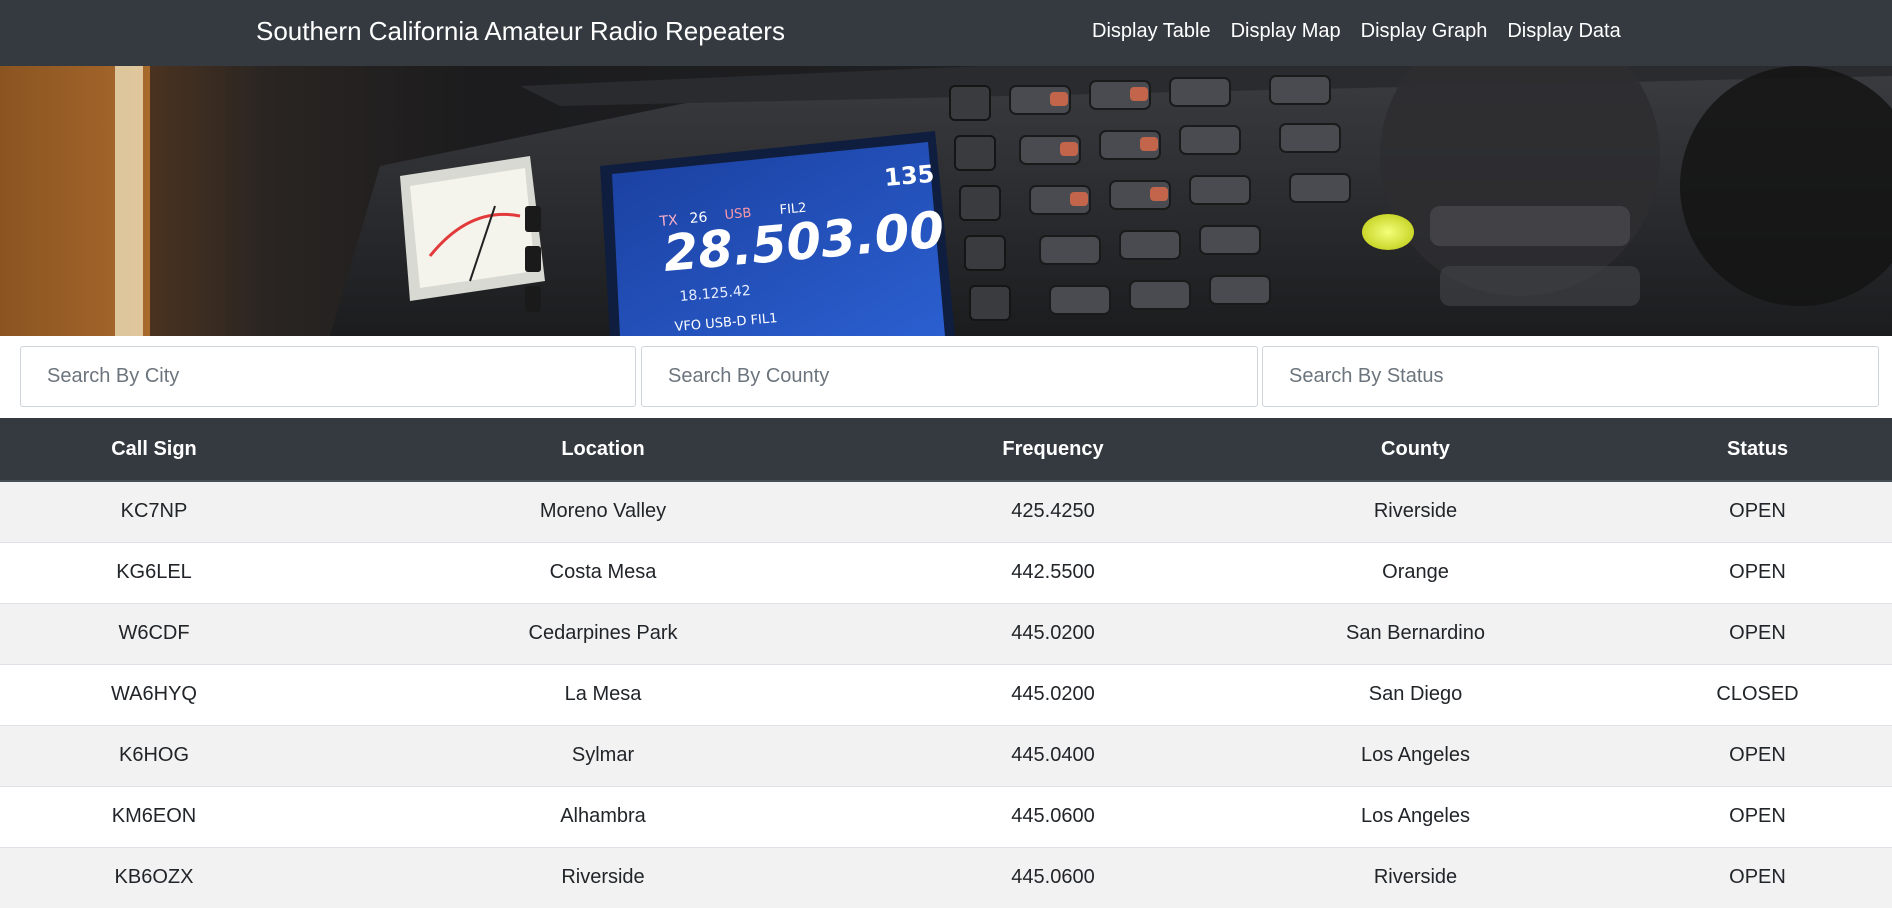  I want to click on nav-display-graph: Display Graph, so click(1424, 33).